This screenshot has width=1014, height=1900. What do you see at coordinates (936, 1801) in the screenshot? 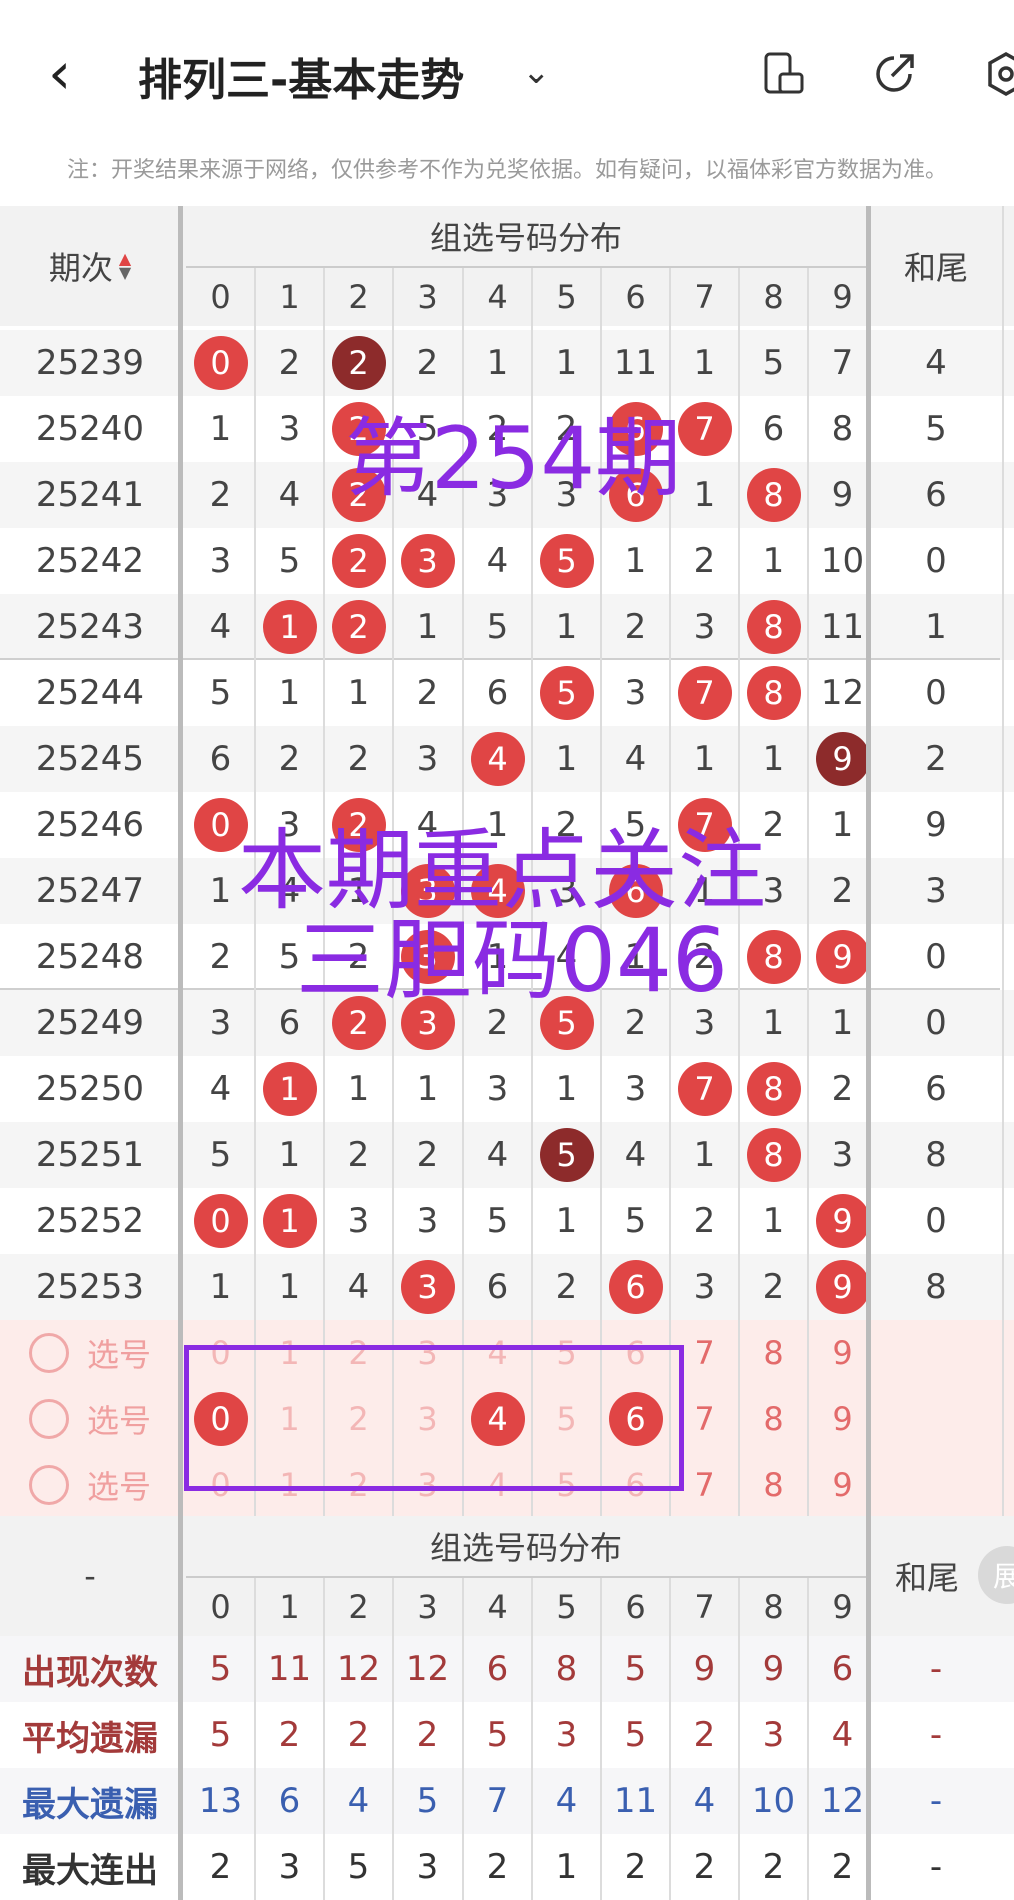
I see `stats-tail: -` at bounding box center [936, 1801].